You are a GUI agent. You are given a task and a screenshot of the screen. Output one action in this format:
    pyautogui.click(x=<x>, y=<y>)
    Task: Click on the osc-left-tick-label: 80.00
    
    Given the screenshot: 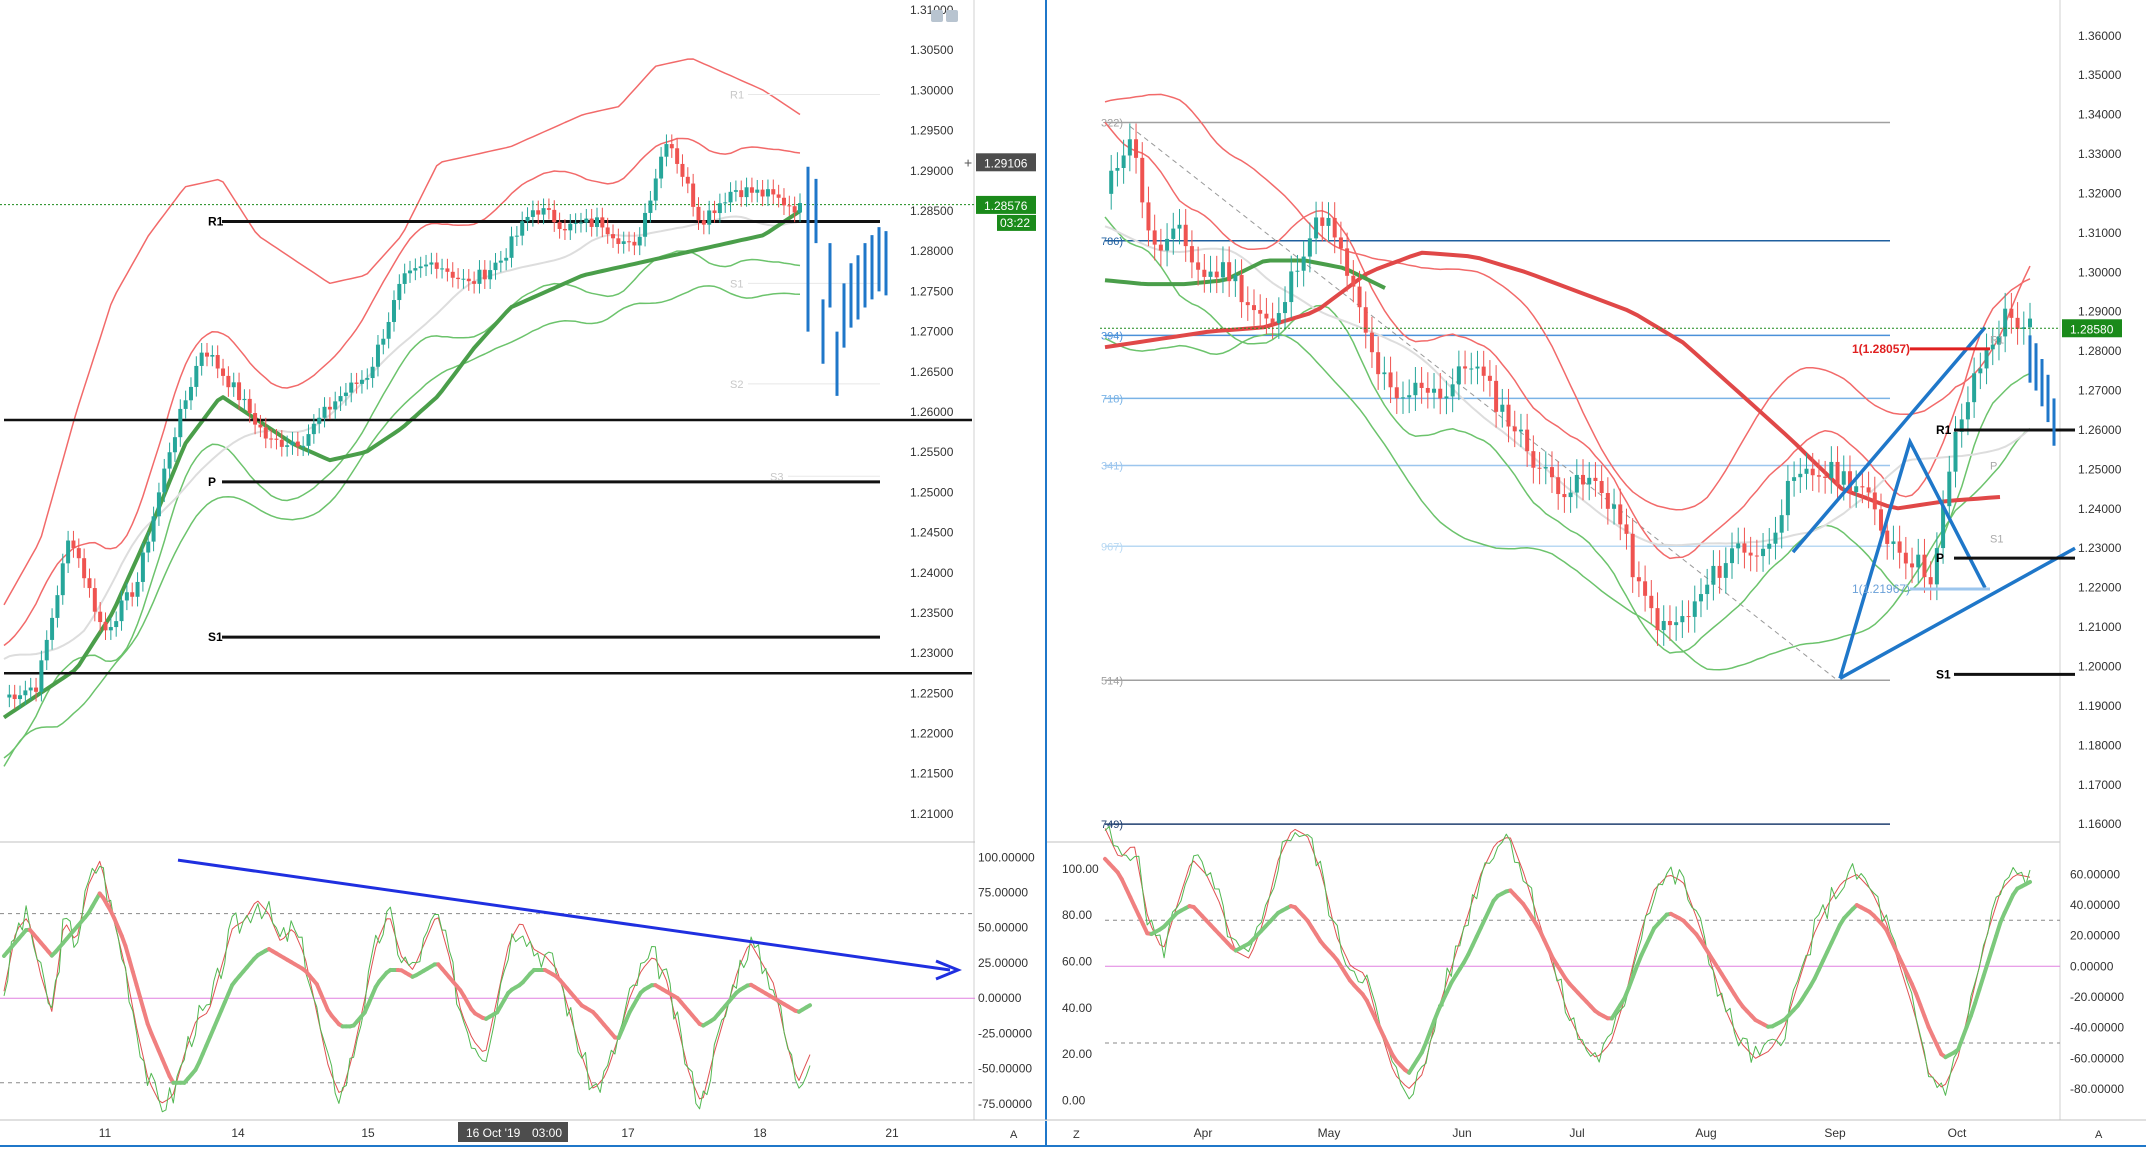 What is the action you would take?
    pyautogui.click(x=1077, y=915)
    